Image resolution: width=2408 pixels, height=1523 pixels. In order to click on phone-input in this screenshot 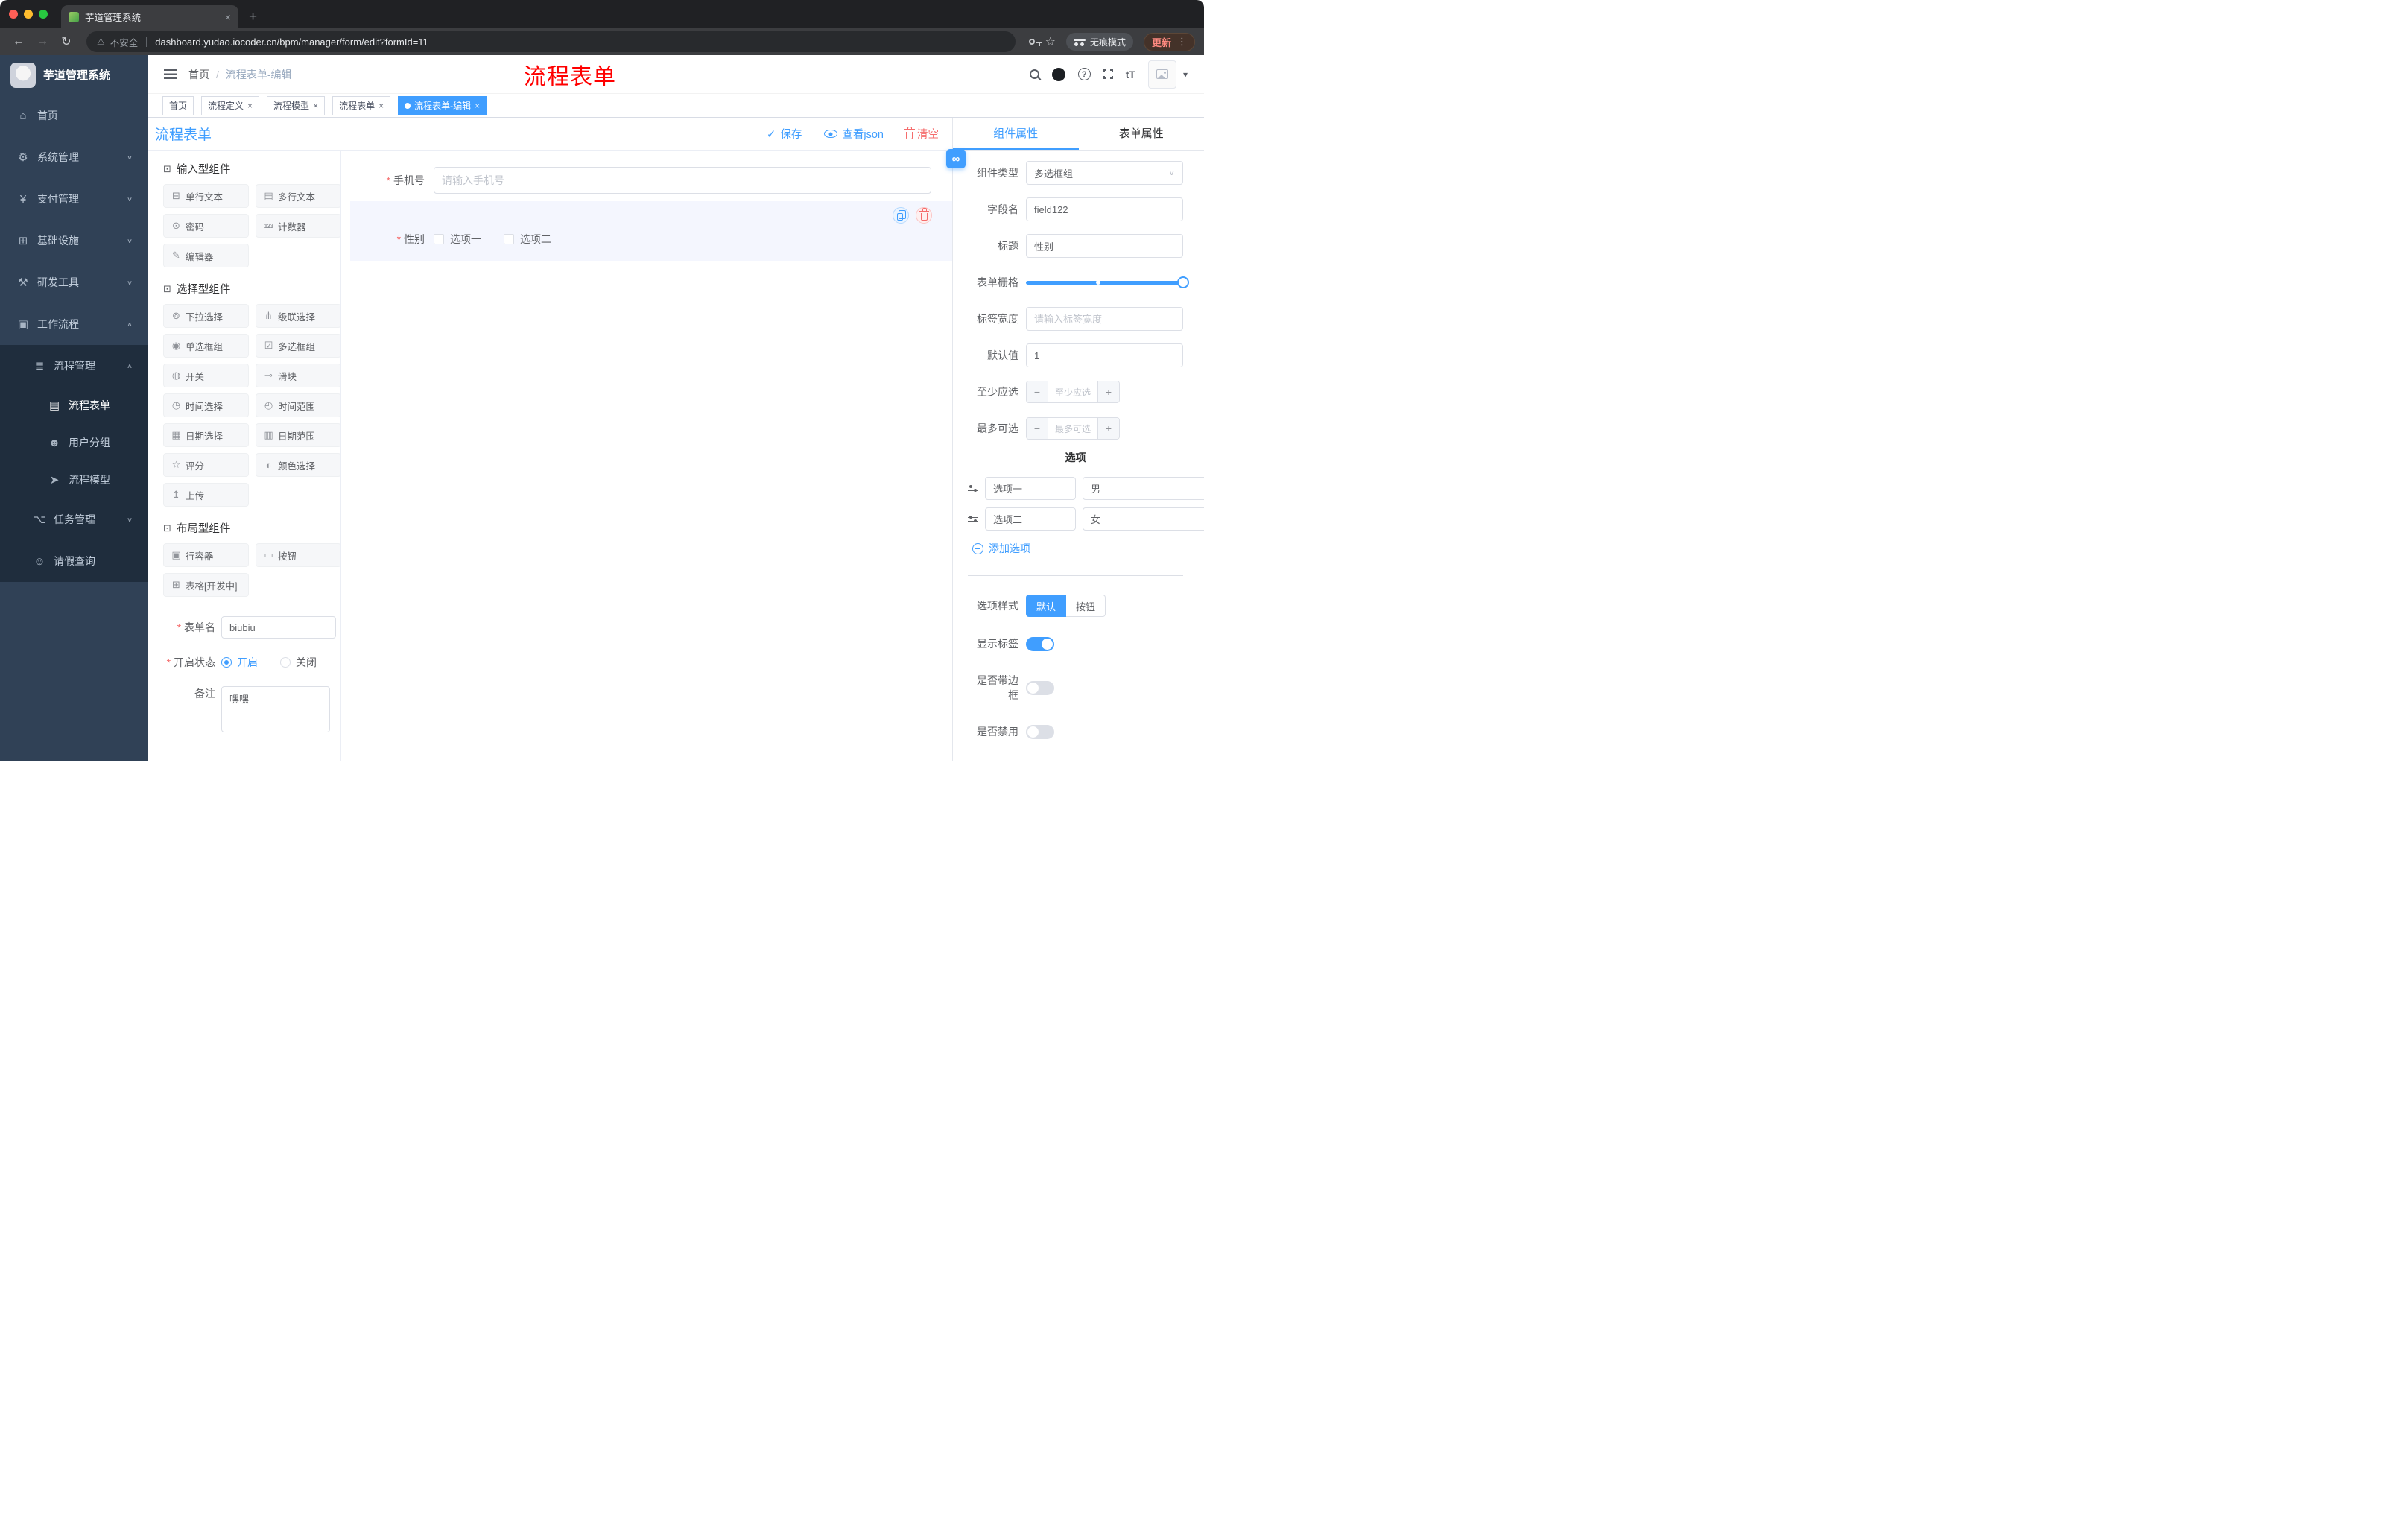, I will do `click(682, 181)`.